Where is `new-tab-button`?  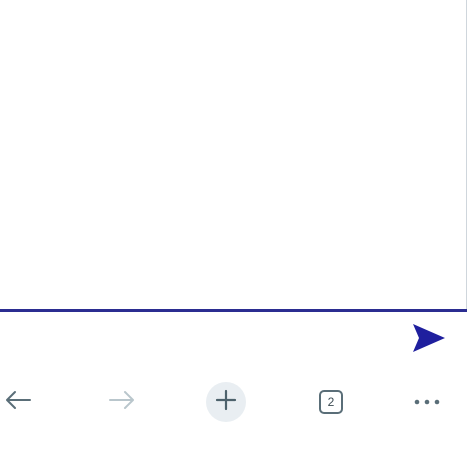 new-tab-button is located at coordinates (226, 402).